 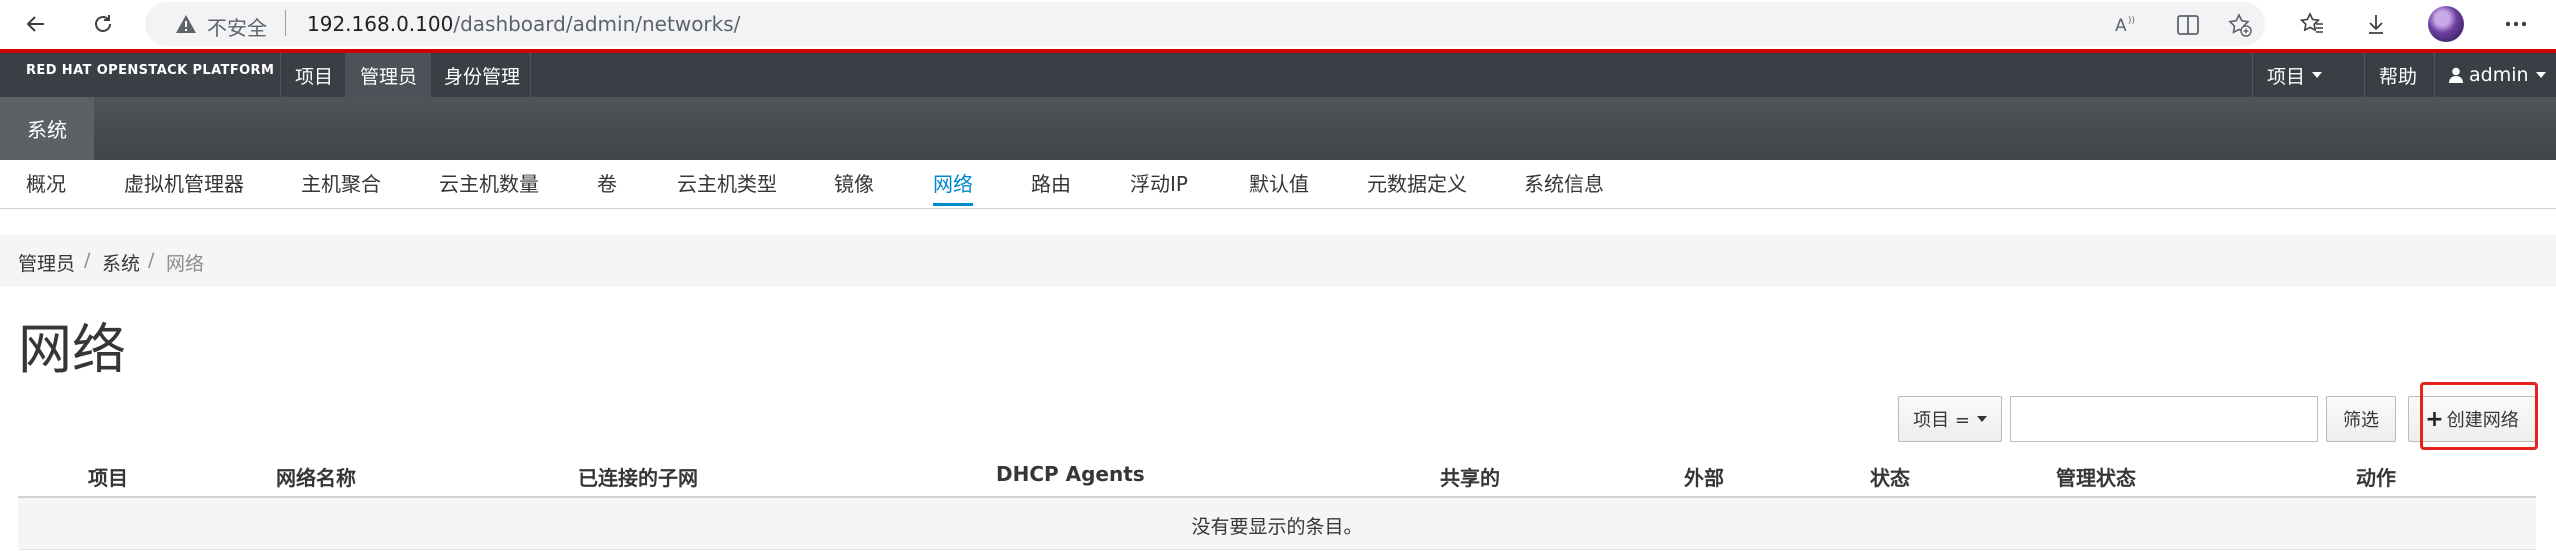 I want to click on tab-images: 镜像, so click(x=854, y=185).